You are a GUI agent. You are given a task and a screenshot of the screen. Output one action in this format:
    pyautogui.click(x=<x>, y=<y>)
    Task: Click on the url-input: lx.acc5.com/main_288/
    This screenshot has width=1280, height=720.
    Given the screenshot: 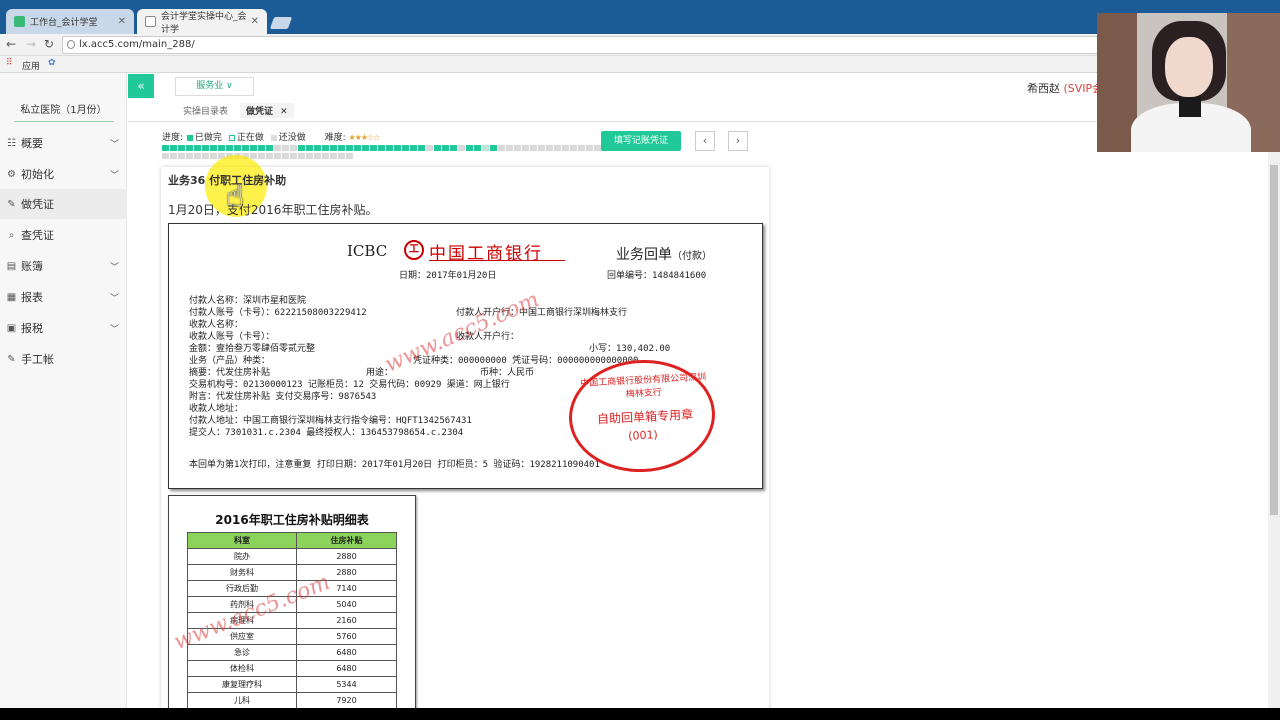 What is the action you would take?
    pyautogui.click(x=582, y=45)
    